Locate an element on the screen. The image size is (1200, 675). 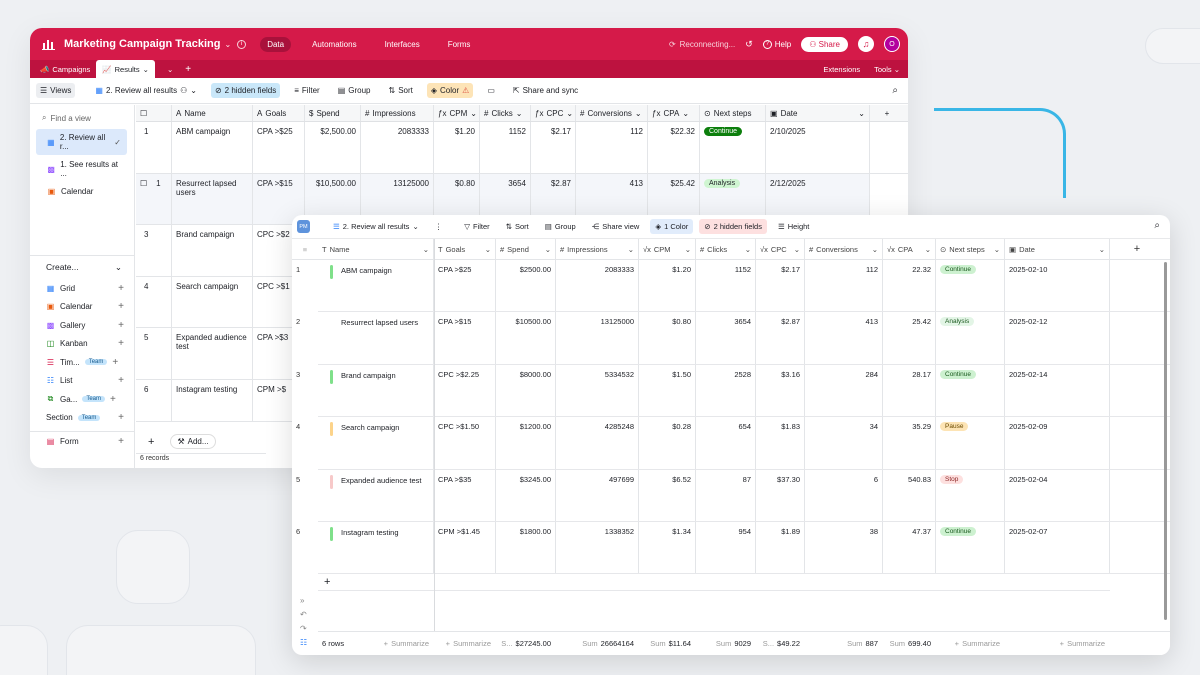
add-record-icon: + is located at coordinates (714, 583).